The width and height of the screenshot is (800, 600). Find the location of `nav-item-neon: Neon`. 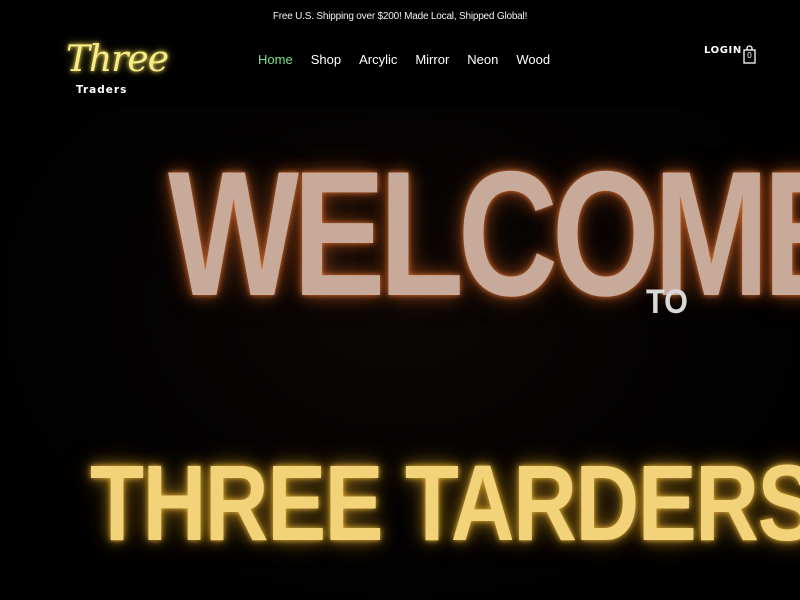

nav-item-neon: Neon is located at coordinates (482, 60).